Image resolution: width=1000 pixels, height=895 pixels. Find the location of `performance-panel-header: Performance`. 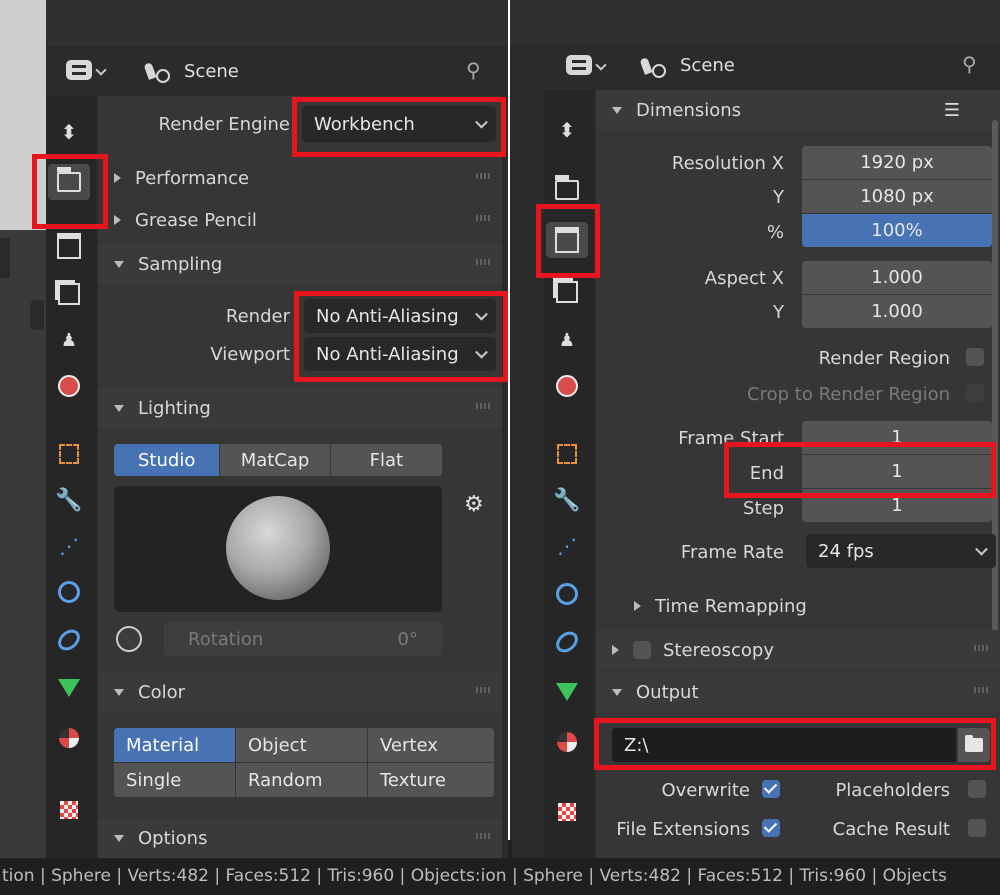

performance-panel-header: Performance is located at coordinates (300, 178).